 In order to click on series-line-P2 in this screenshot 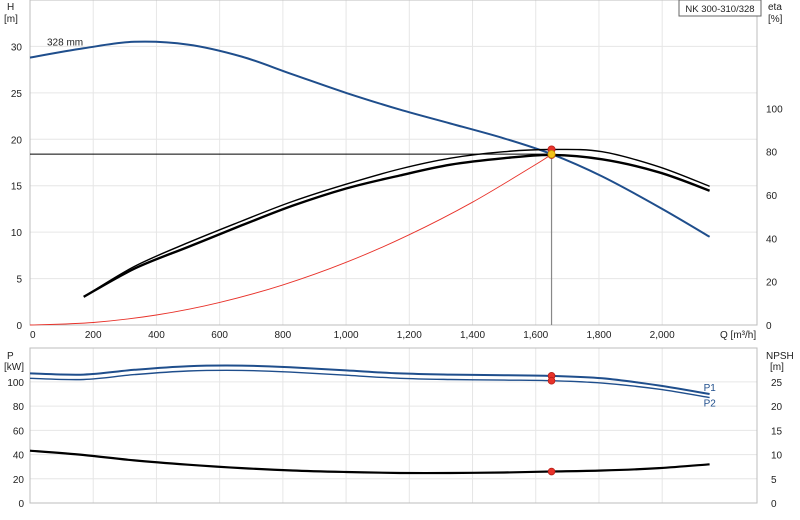, I will do `click(369, 384)`.